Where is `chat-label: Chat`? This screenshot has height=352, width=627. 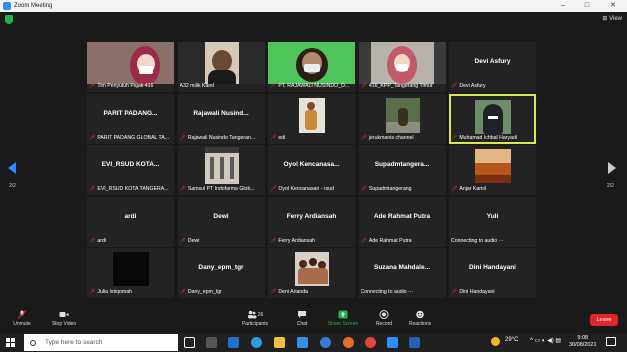 chat-label: Chat is located at coordinates (302, 324).